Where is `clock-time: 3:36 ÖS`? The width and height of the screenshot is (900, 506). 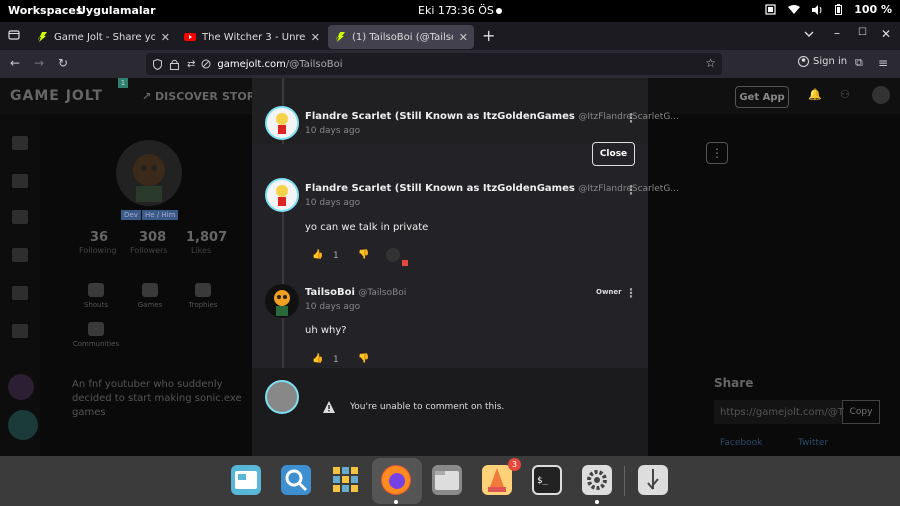 clock-time: 3:36 ÖS is located at coordinates (472, 10).